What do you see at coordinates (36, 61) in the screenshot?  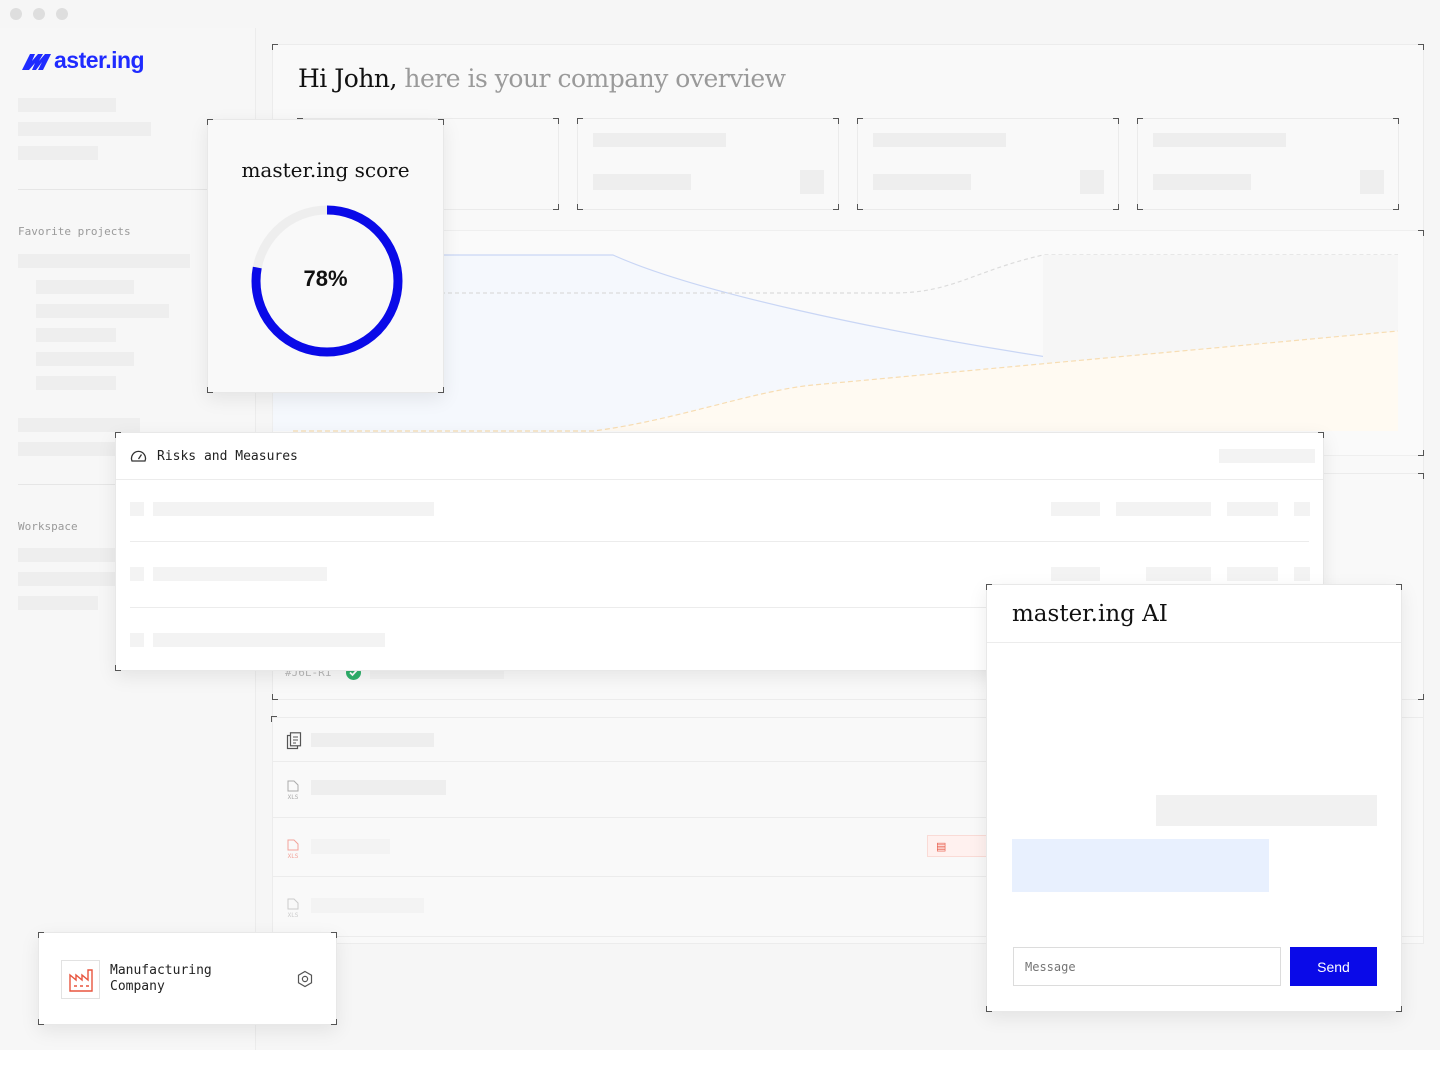 I see `brand-mark-icon` at bounding box center [36, 61].